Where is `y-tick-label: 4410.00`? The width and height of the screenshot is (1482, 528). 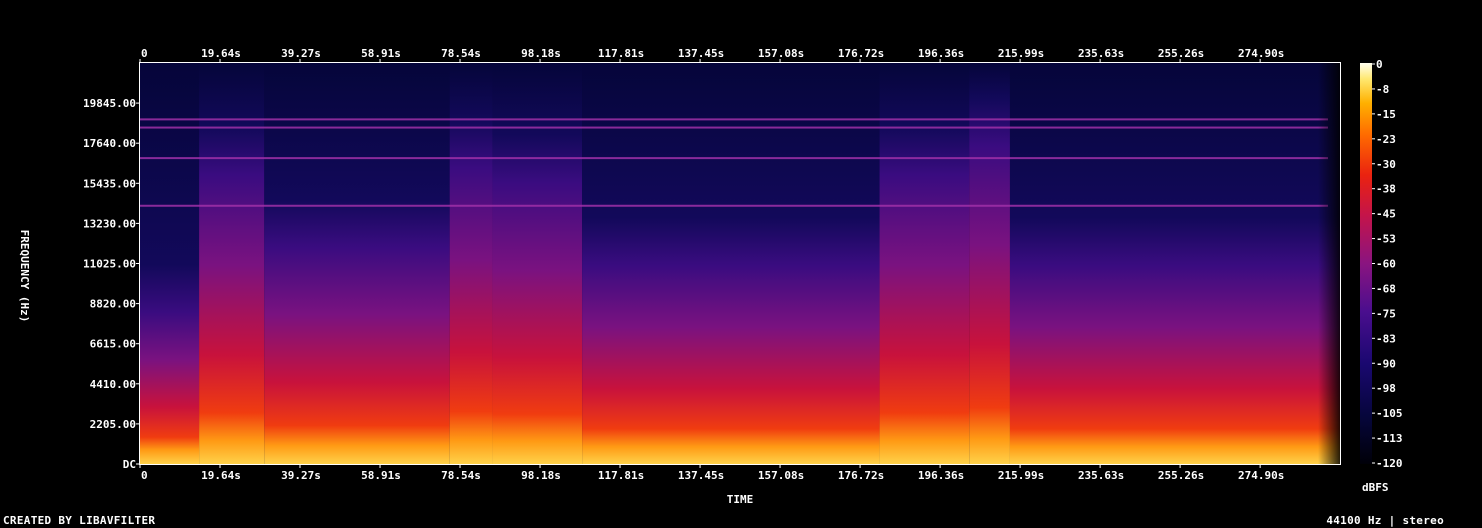
y-tick-label: 4410.00 is located at coordinates (113, 384).